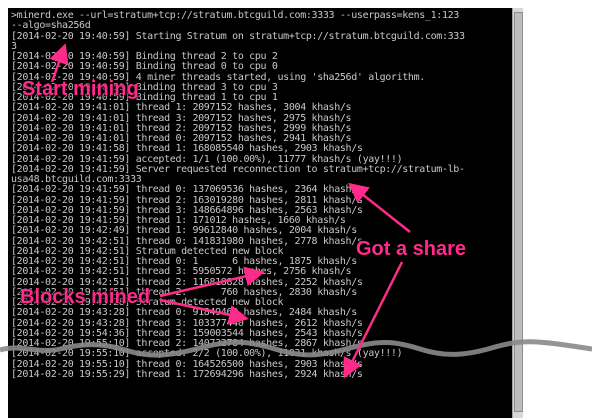  I want to click on got-a-share-arrow-down, so click(373, 320).